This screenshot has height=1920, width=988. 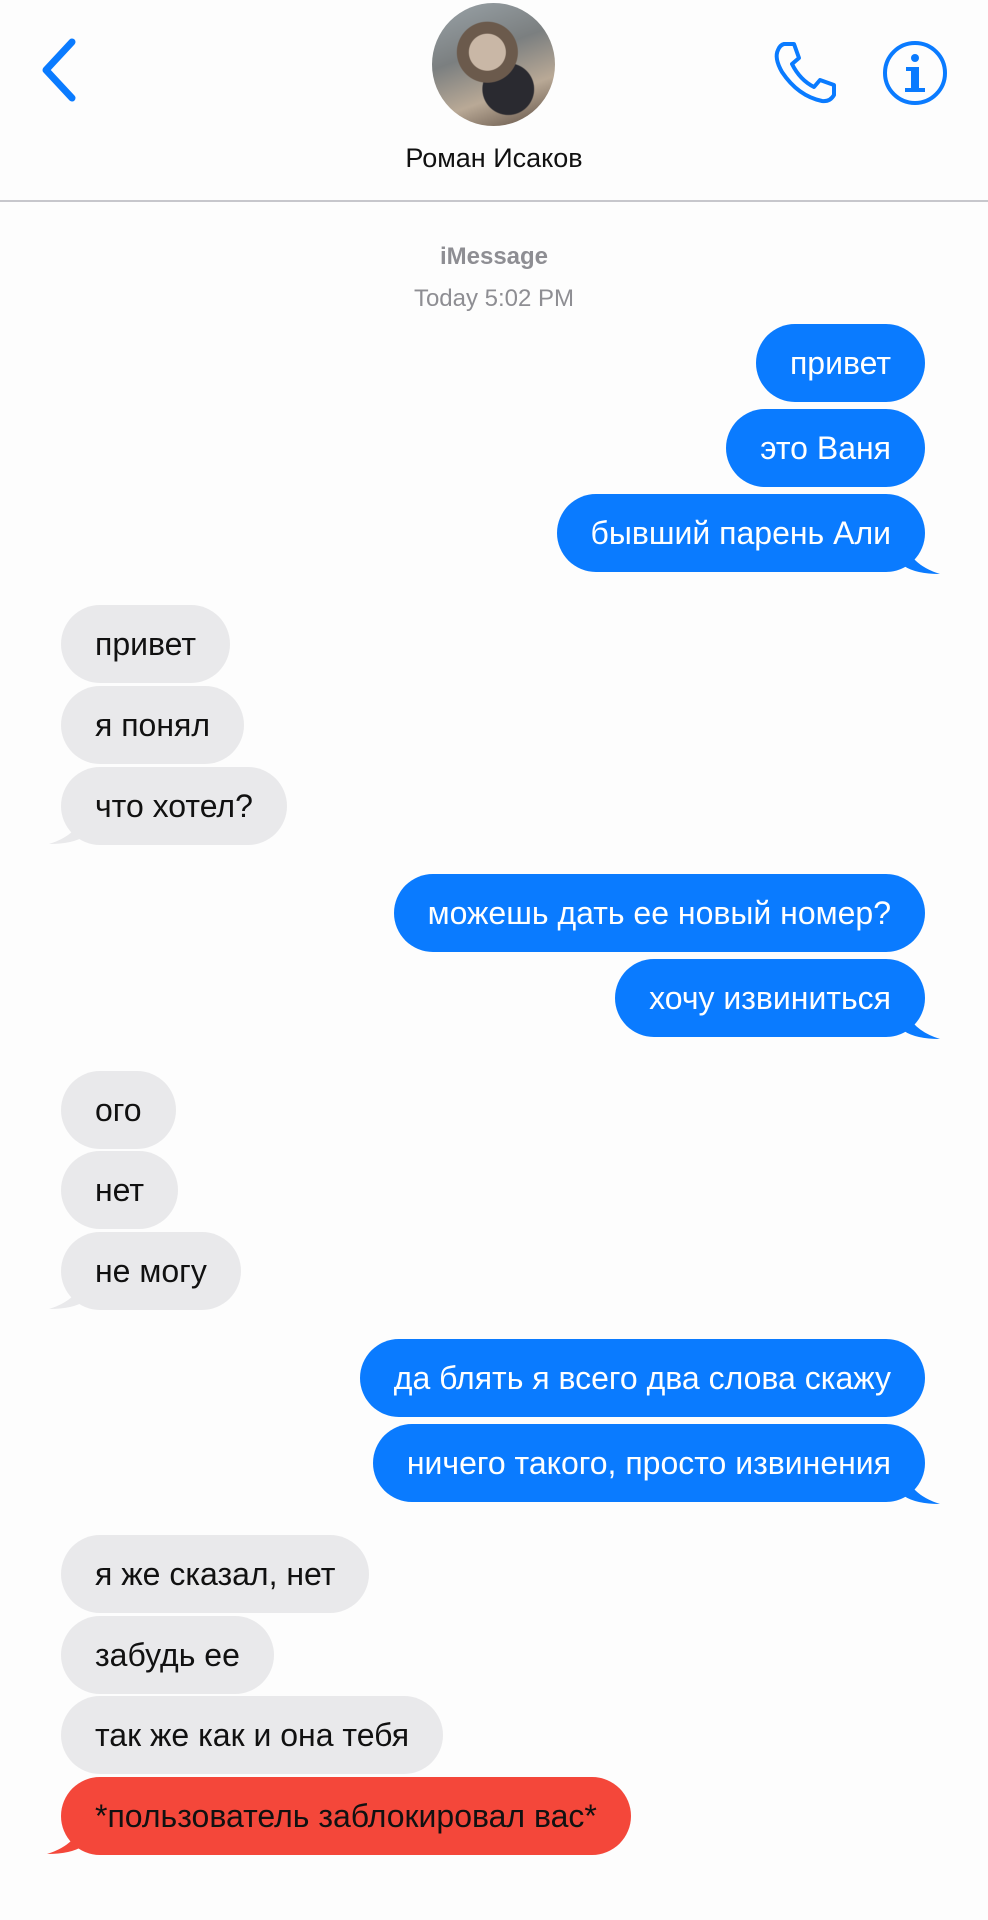 I want to click on message-bubble-incoming: привет, so click(x=146, y=644).